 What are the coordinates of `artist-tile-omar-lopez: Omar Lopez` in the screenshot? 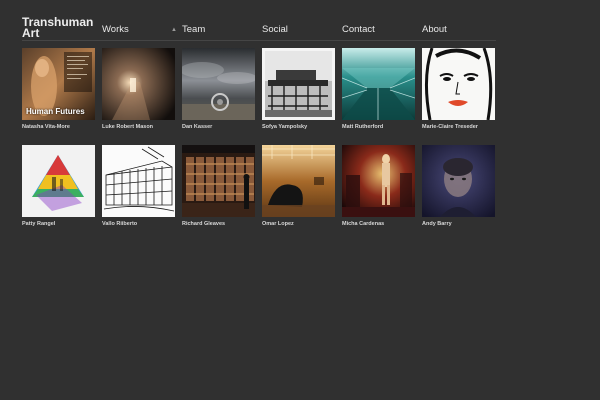 It's located at (298, 186).